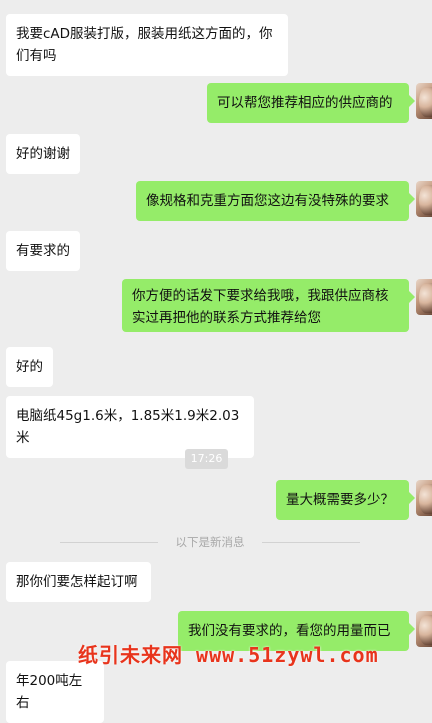 The image size is (432, 723). Describe the element at coordinates (78, 582) in the screenshot. I see `message-incoming: 那你们要怎样起订啊` at that location.